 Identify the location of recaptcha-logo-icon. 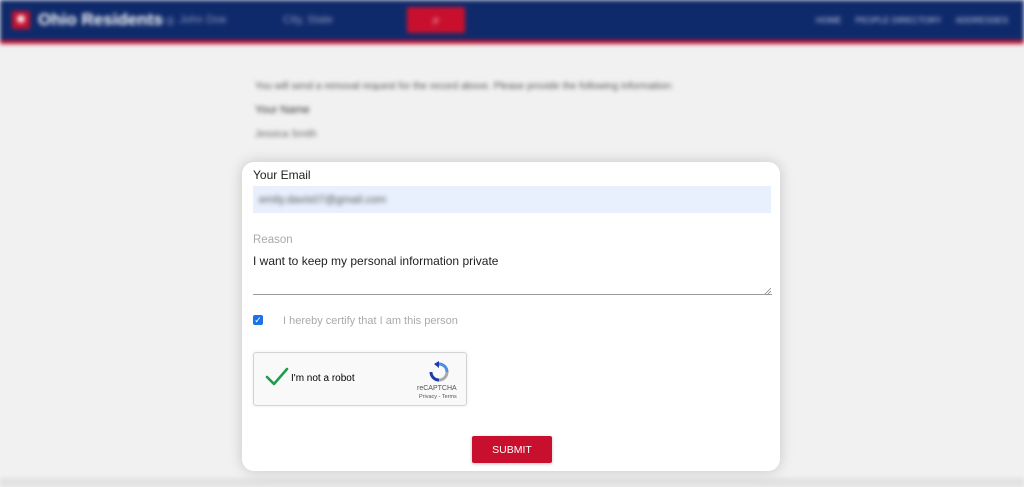
(439, 371).